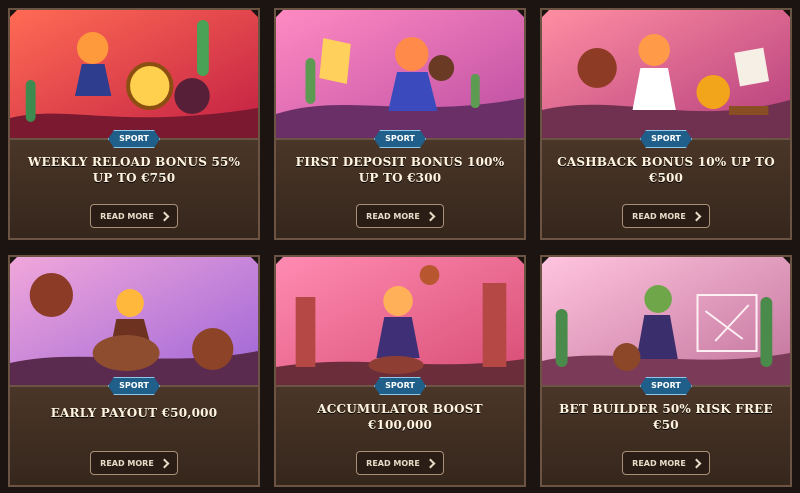 Image resolution: width=800 pixels, height=493 pixels. Describe the element at coordinates (666, 417) in the screenshot. I see `promo-title: BET BUILDER 50% RISK FREE €50` at that location.